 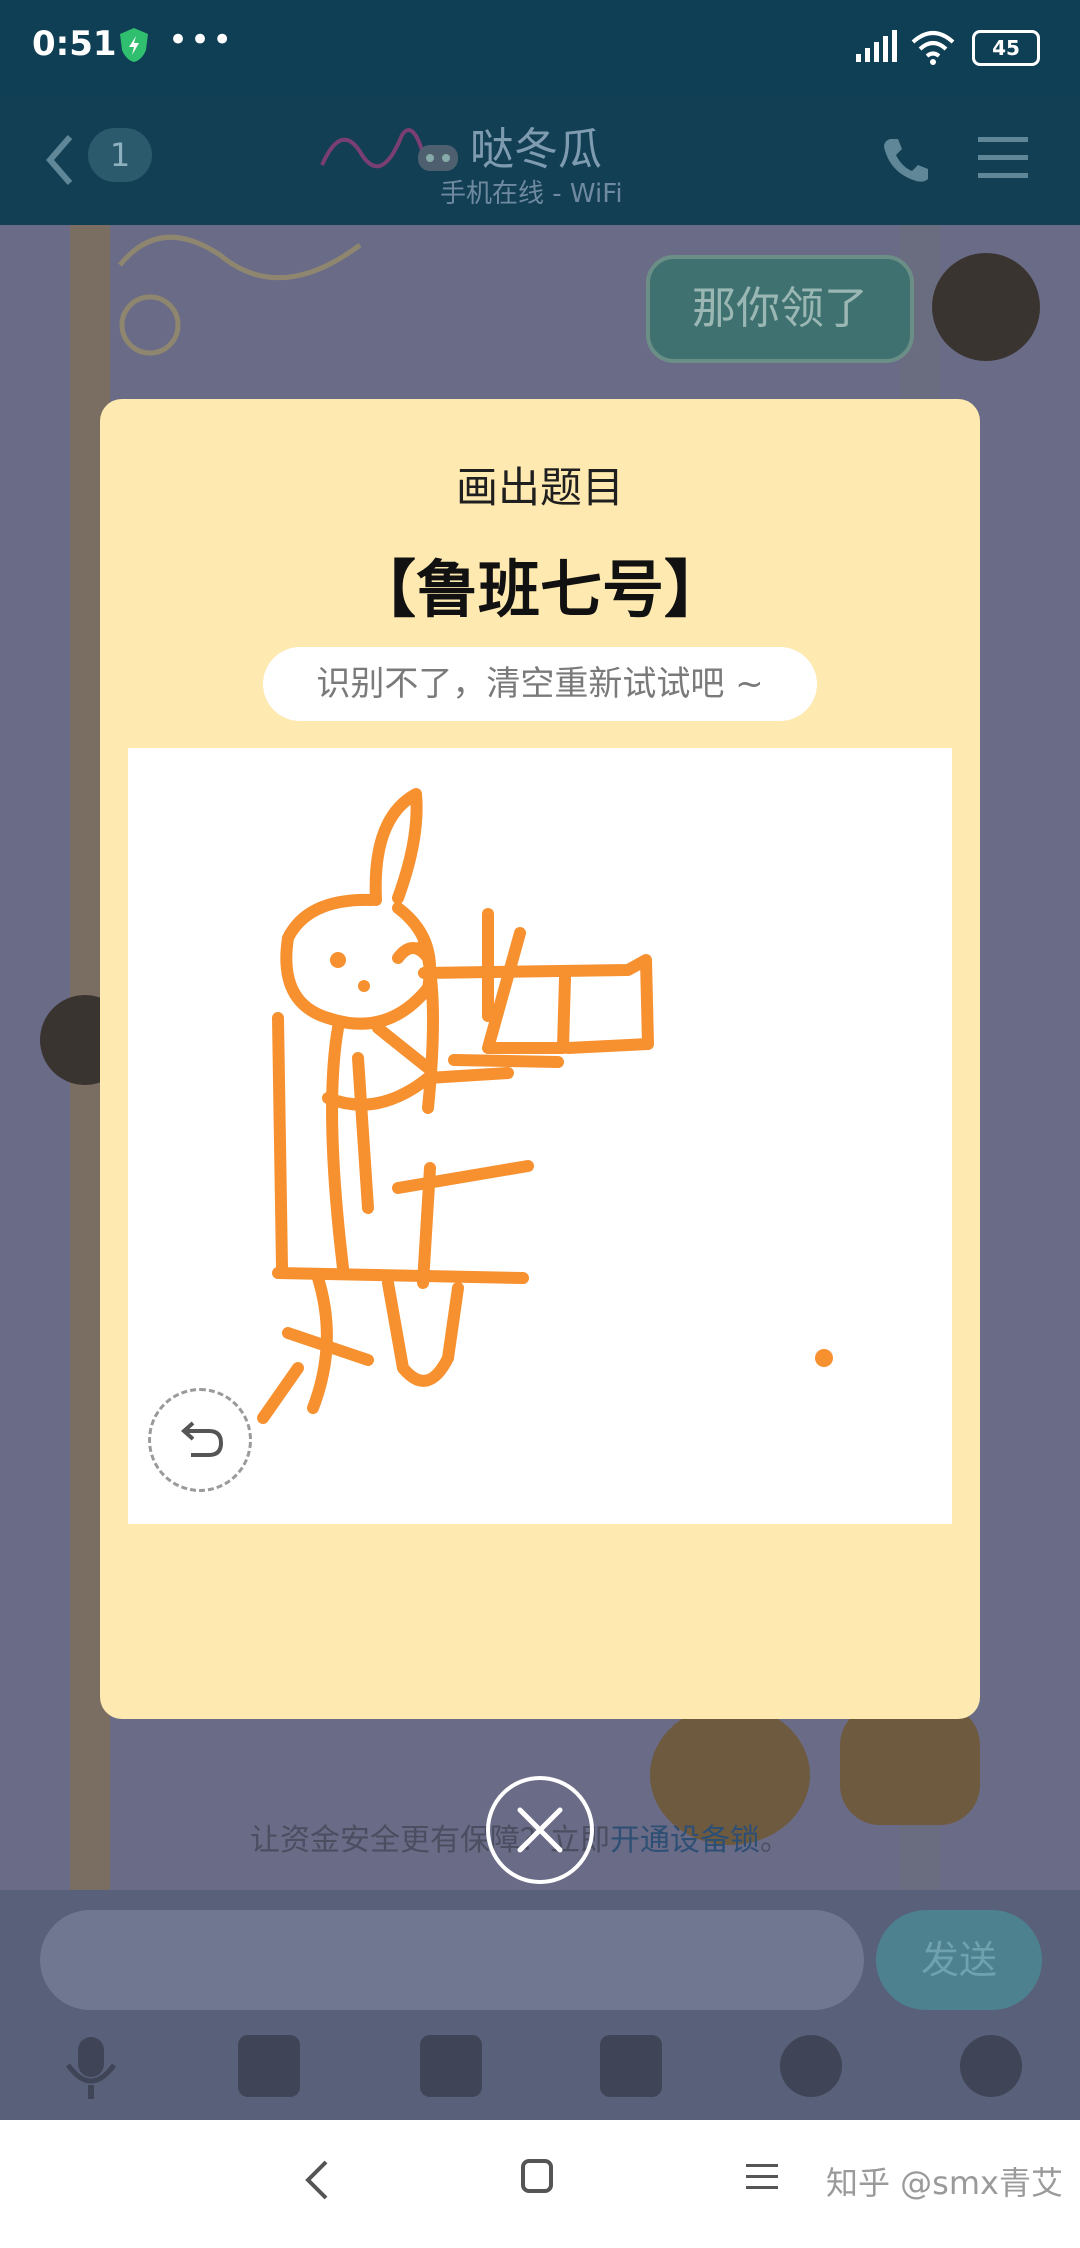 I want to click on chat-header: 1 哒冬瓜 手机在线 - WiFi, so click(x=540, y=160).